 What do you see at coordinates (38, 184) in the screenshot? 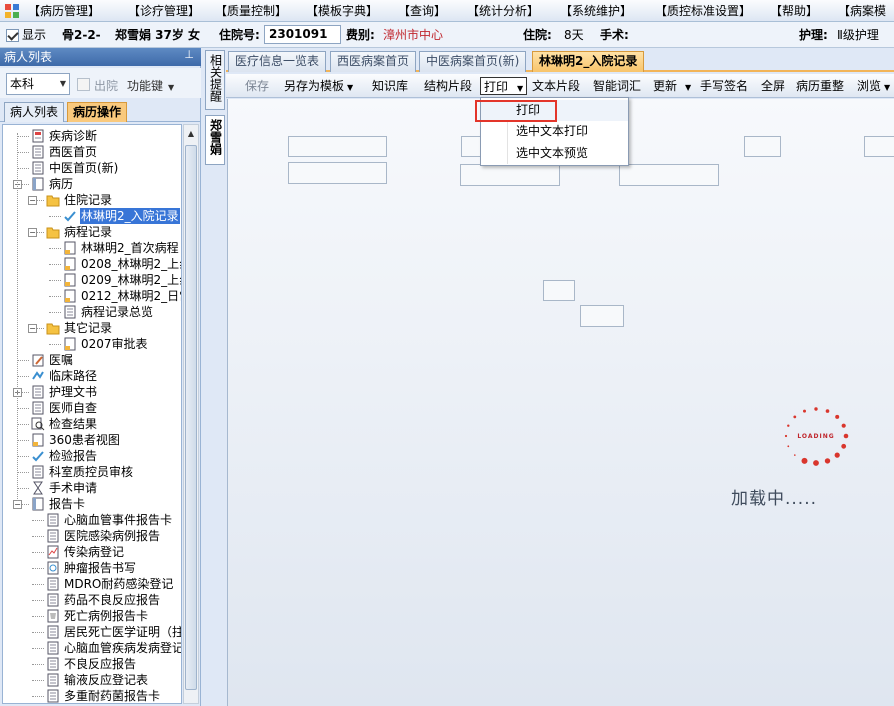
I see `folder-book-icon` at bounding box center [38, 184].